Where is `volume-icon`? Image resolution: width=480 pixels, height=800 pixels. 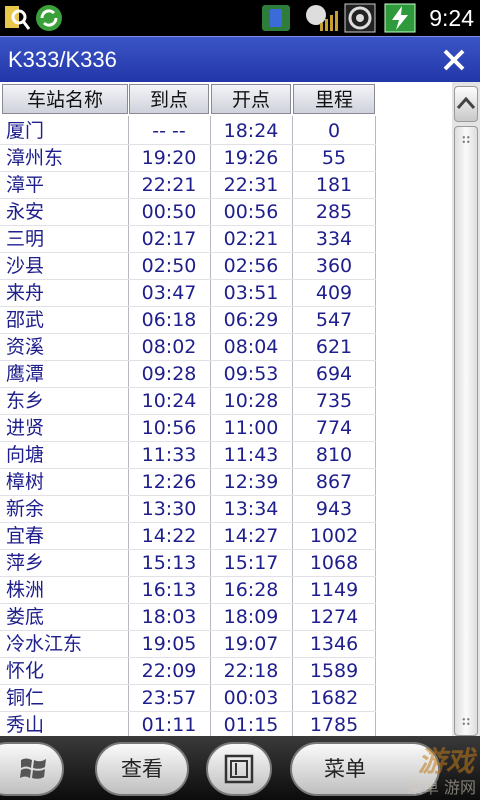 volume-icon is located at coordinates (360, 18).